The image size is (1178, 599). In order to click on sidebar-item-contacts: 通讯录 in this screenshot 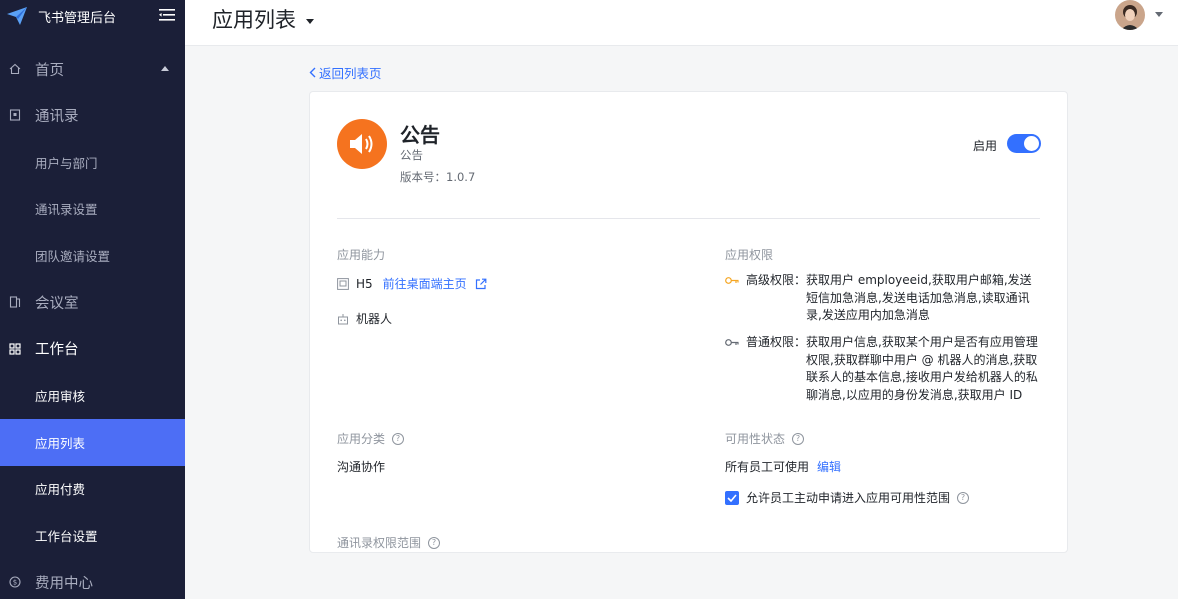, I will do `click(92, 115)`.